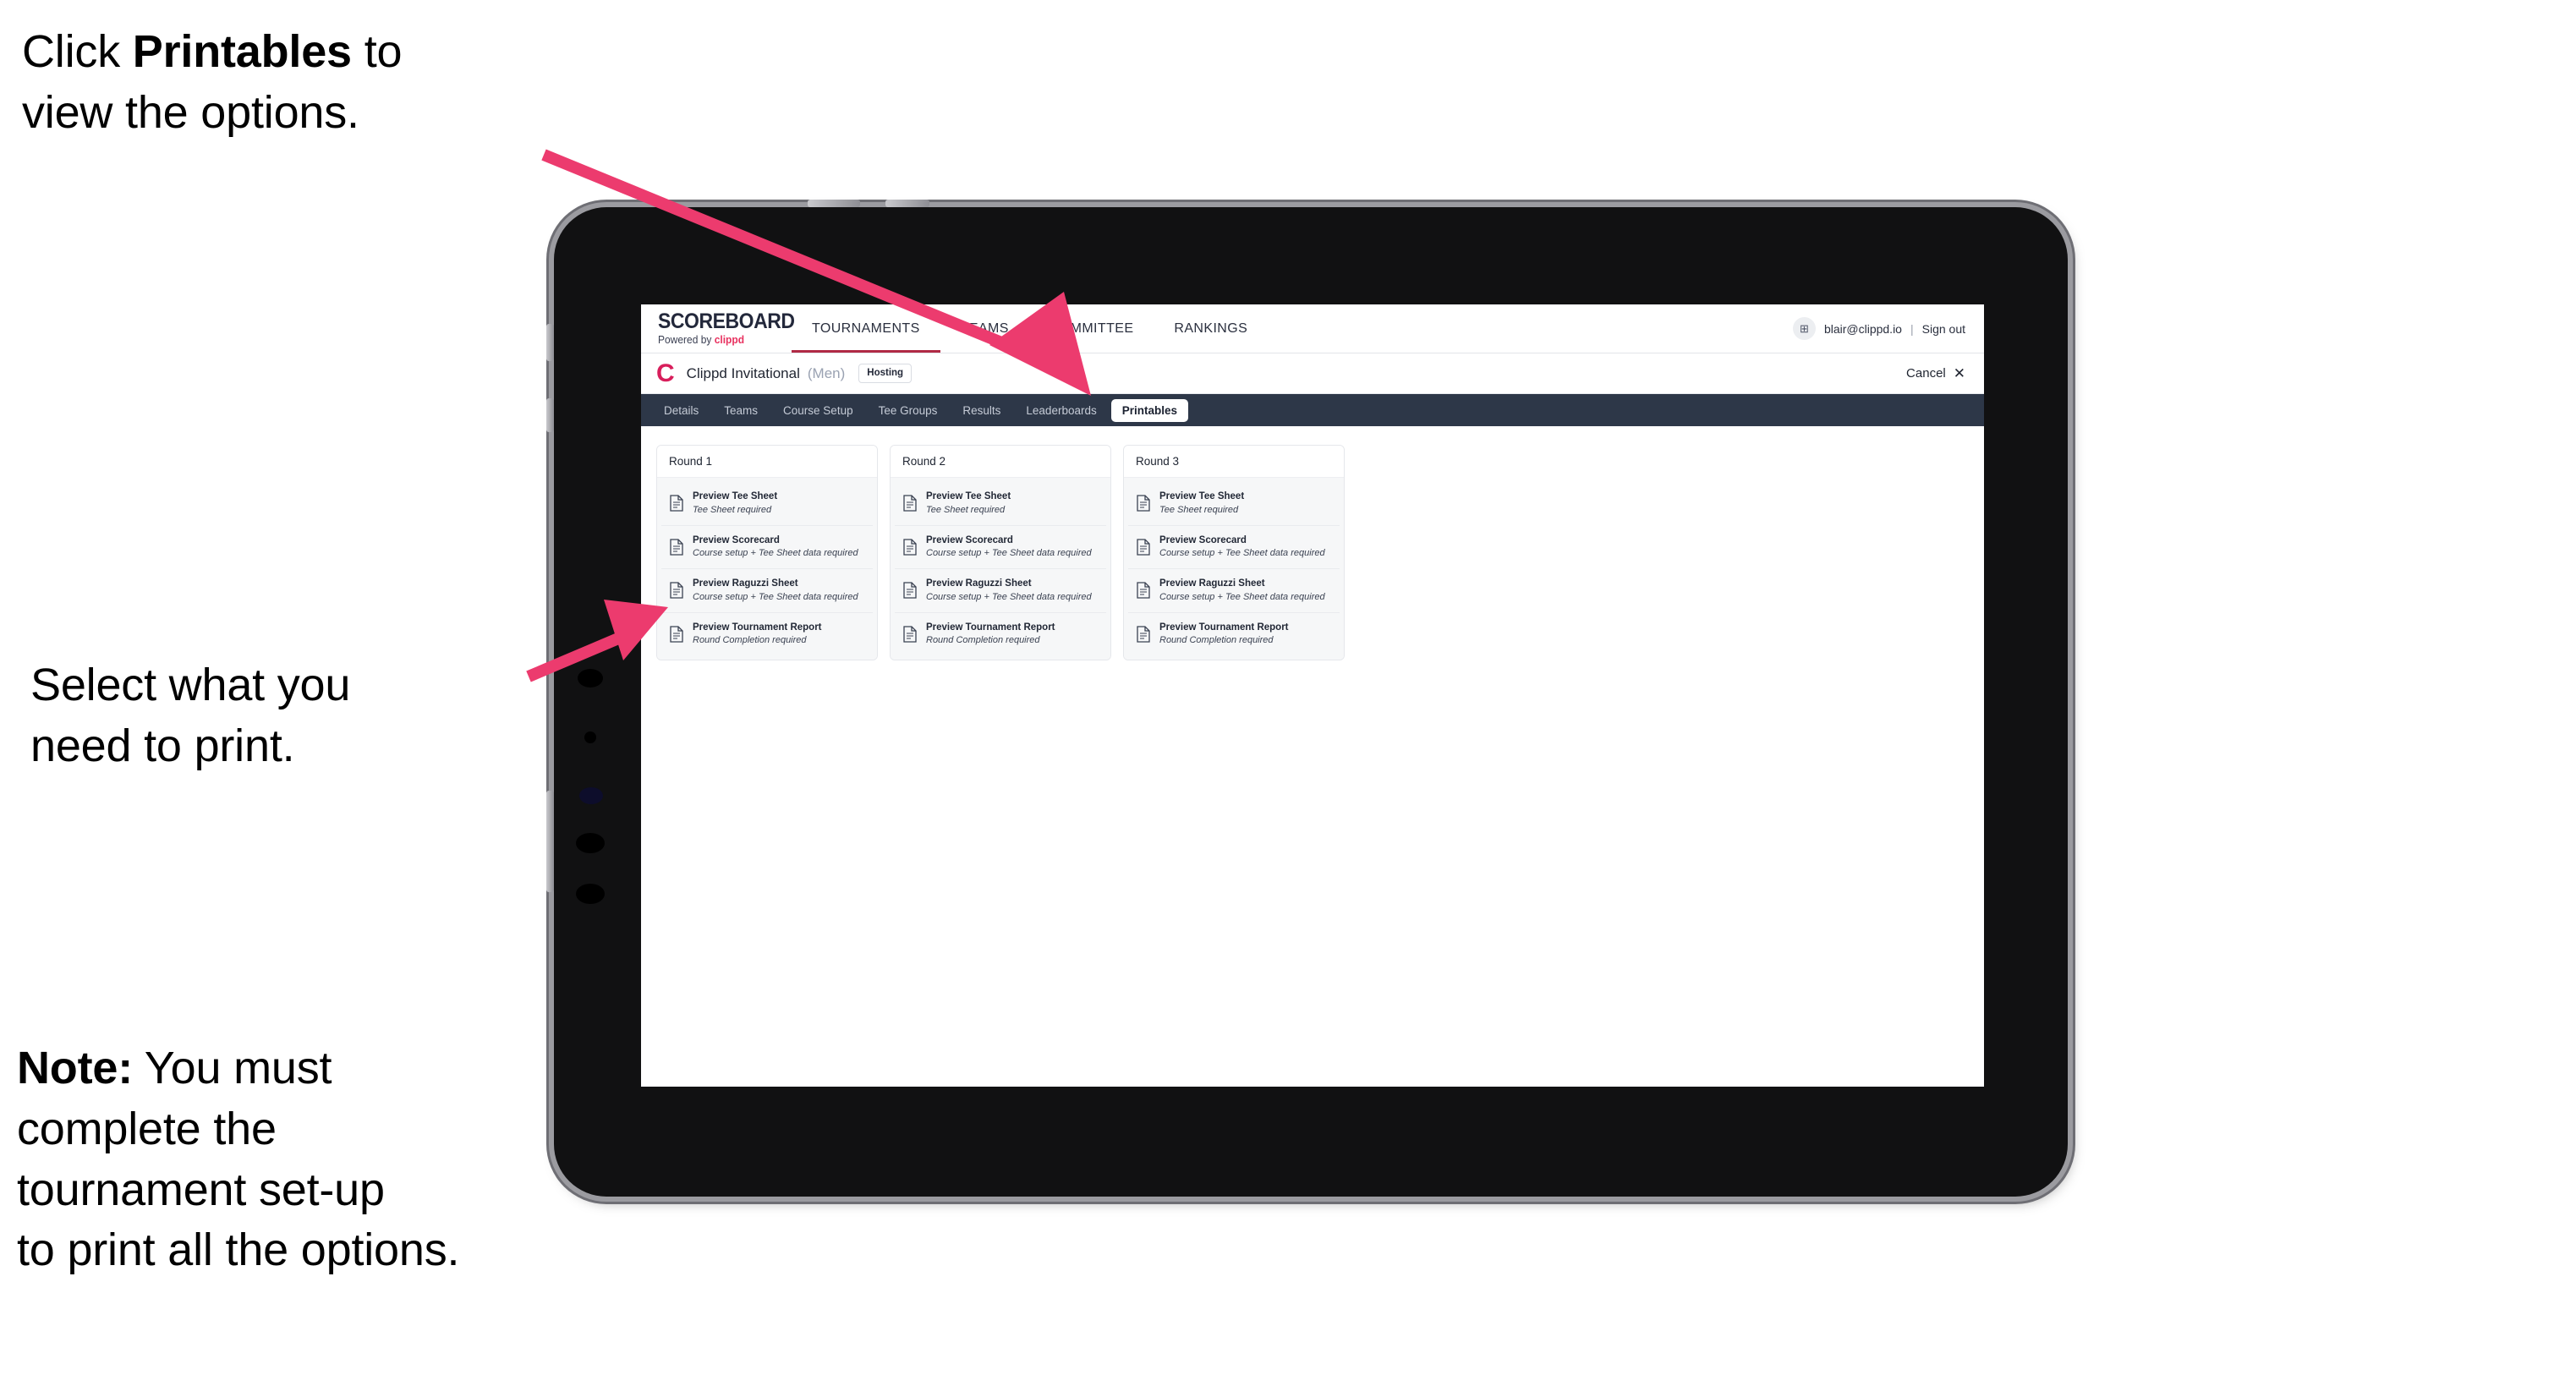  I want to click on tablet-camera-lens, so click(591, 795).